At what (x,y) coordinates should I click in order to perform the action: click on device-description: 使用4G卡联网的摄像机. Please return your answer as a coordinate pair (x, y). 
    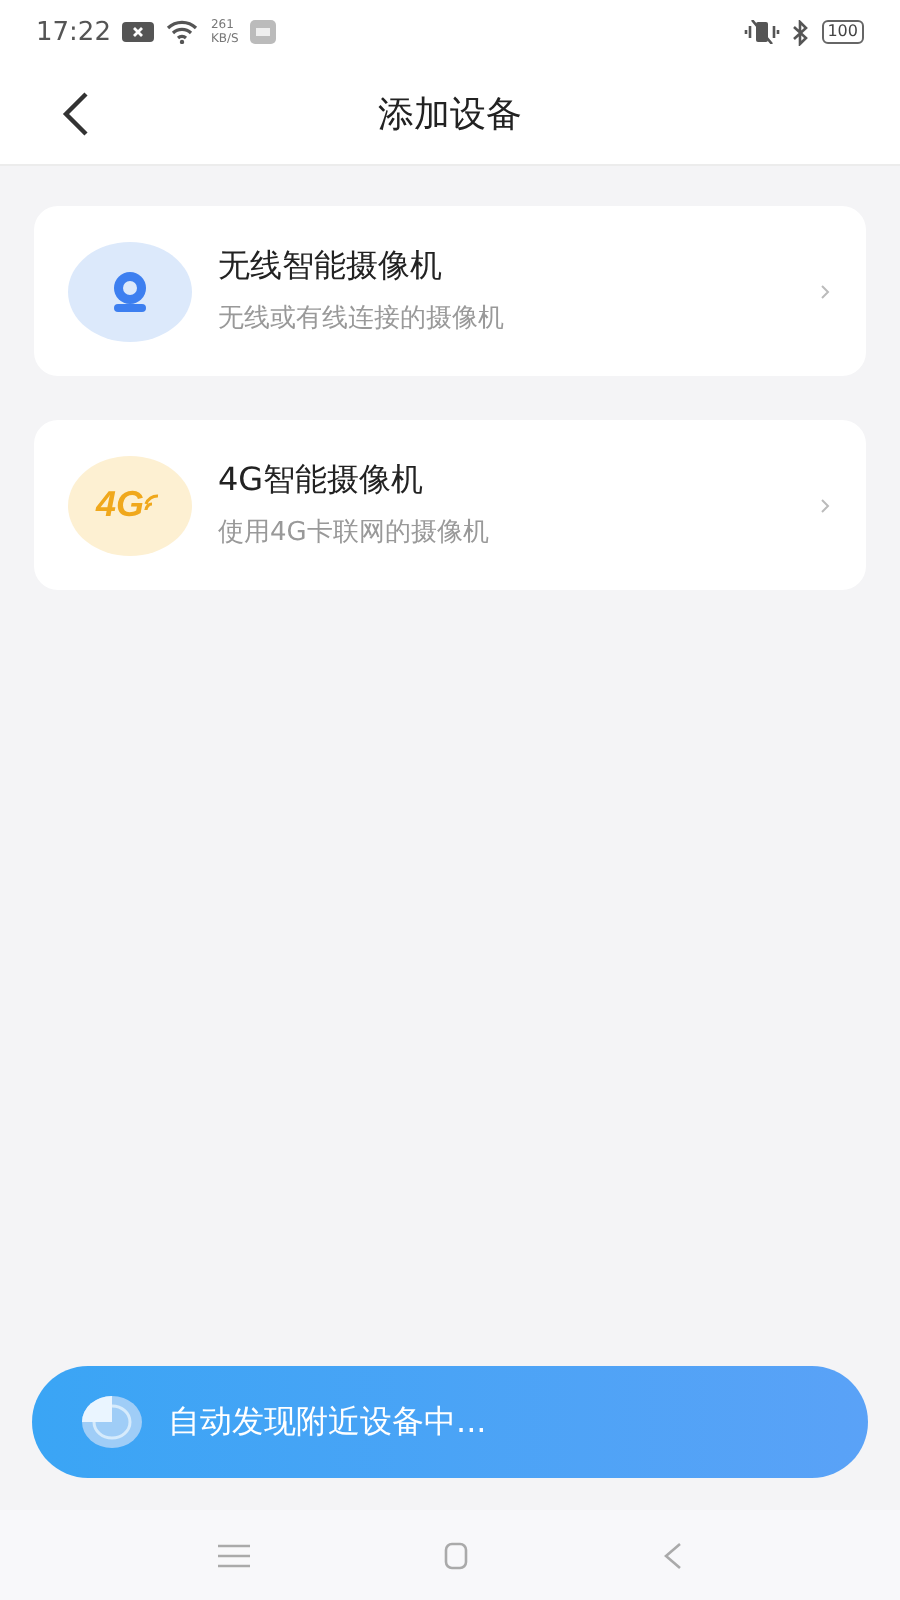
    Looking at the image, I should click on (354, 533).